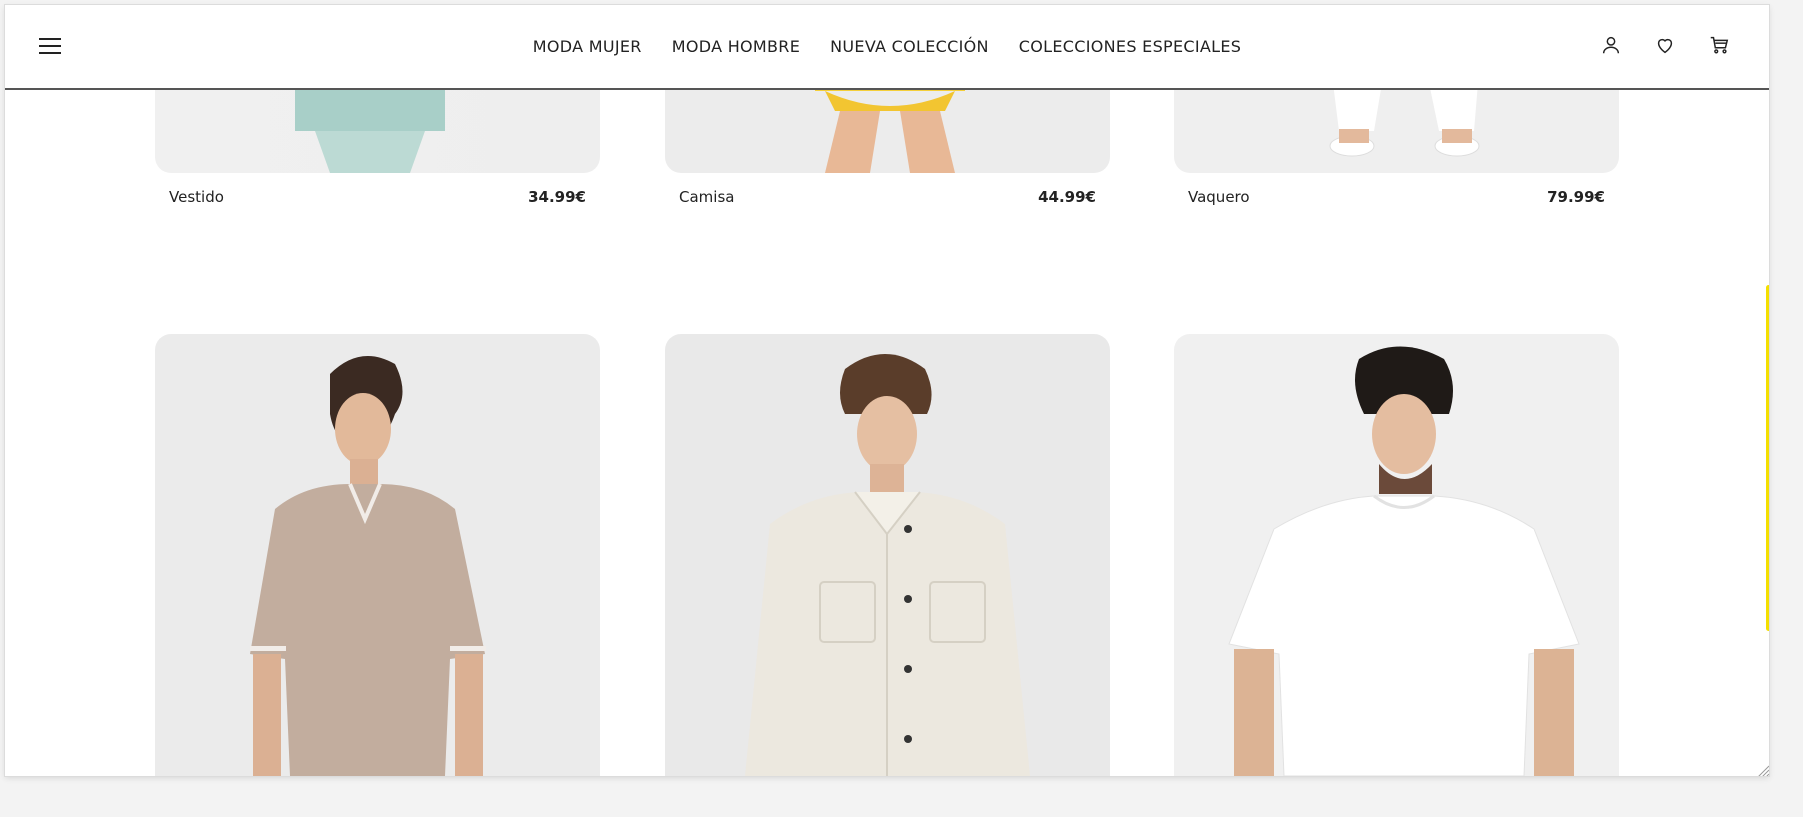 The width and height of the screenshot is (1803, 817). Describe the element at coordinates (707, 197) in the screenshot. I see `product-name: Camisa` at that location.